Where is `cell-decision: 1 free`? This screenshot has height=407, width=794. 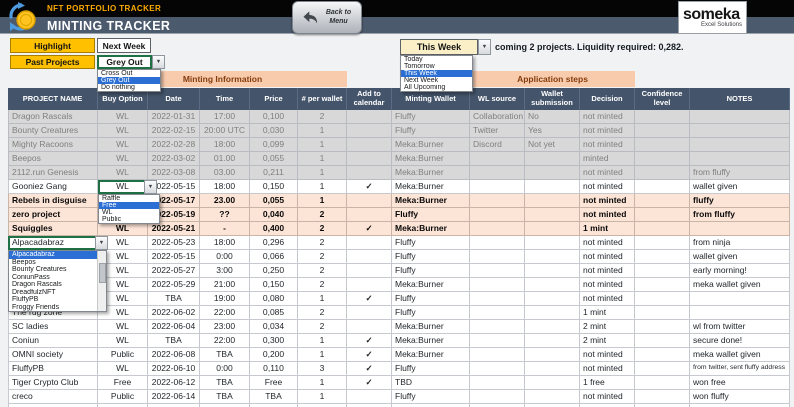
cell-decision: 1 free is located at coordinates (607, 383).